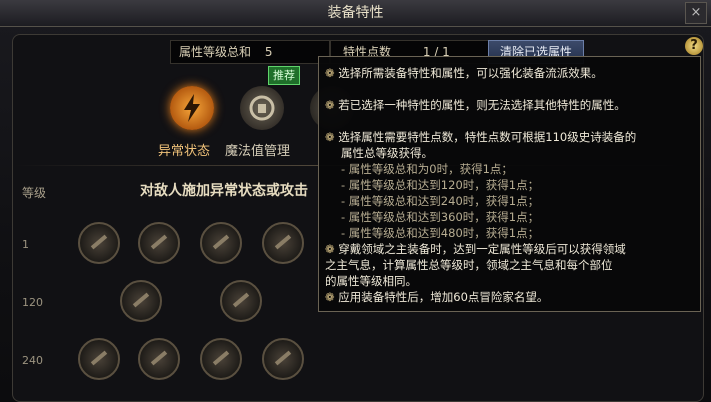 The width and height of the screenshot is (711, 402). I want to click on tooltip-subline: - 属性等级总和达到120时，获得1点；, so click(440, 185).